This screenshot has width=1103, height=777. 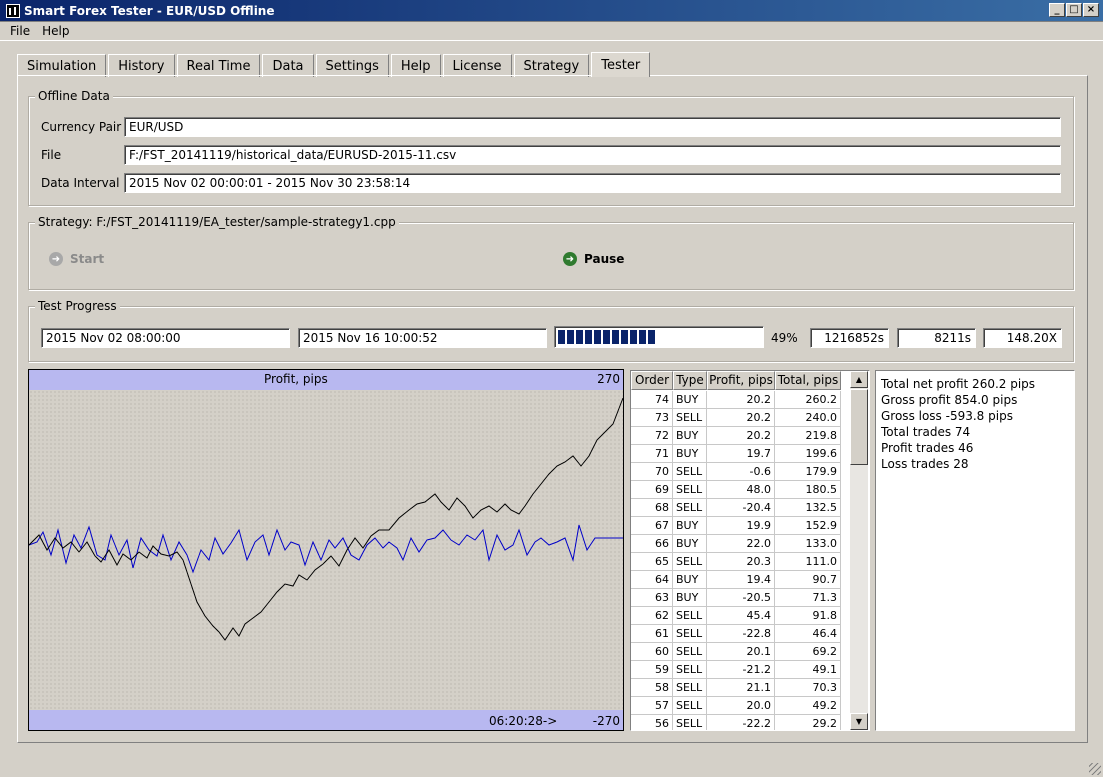 What do you see at coordinates (551, 31) in the screenshot?
I see `menu-bar: File Help` at bounding box center [551, 31].